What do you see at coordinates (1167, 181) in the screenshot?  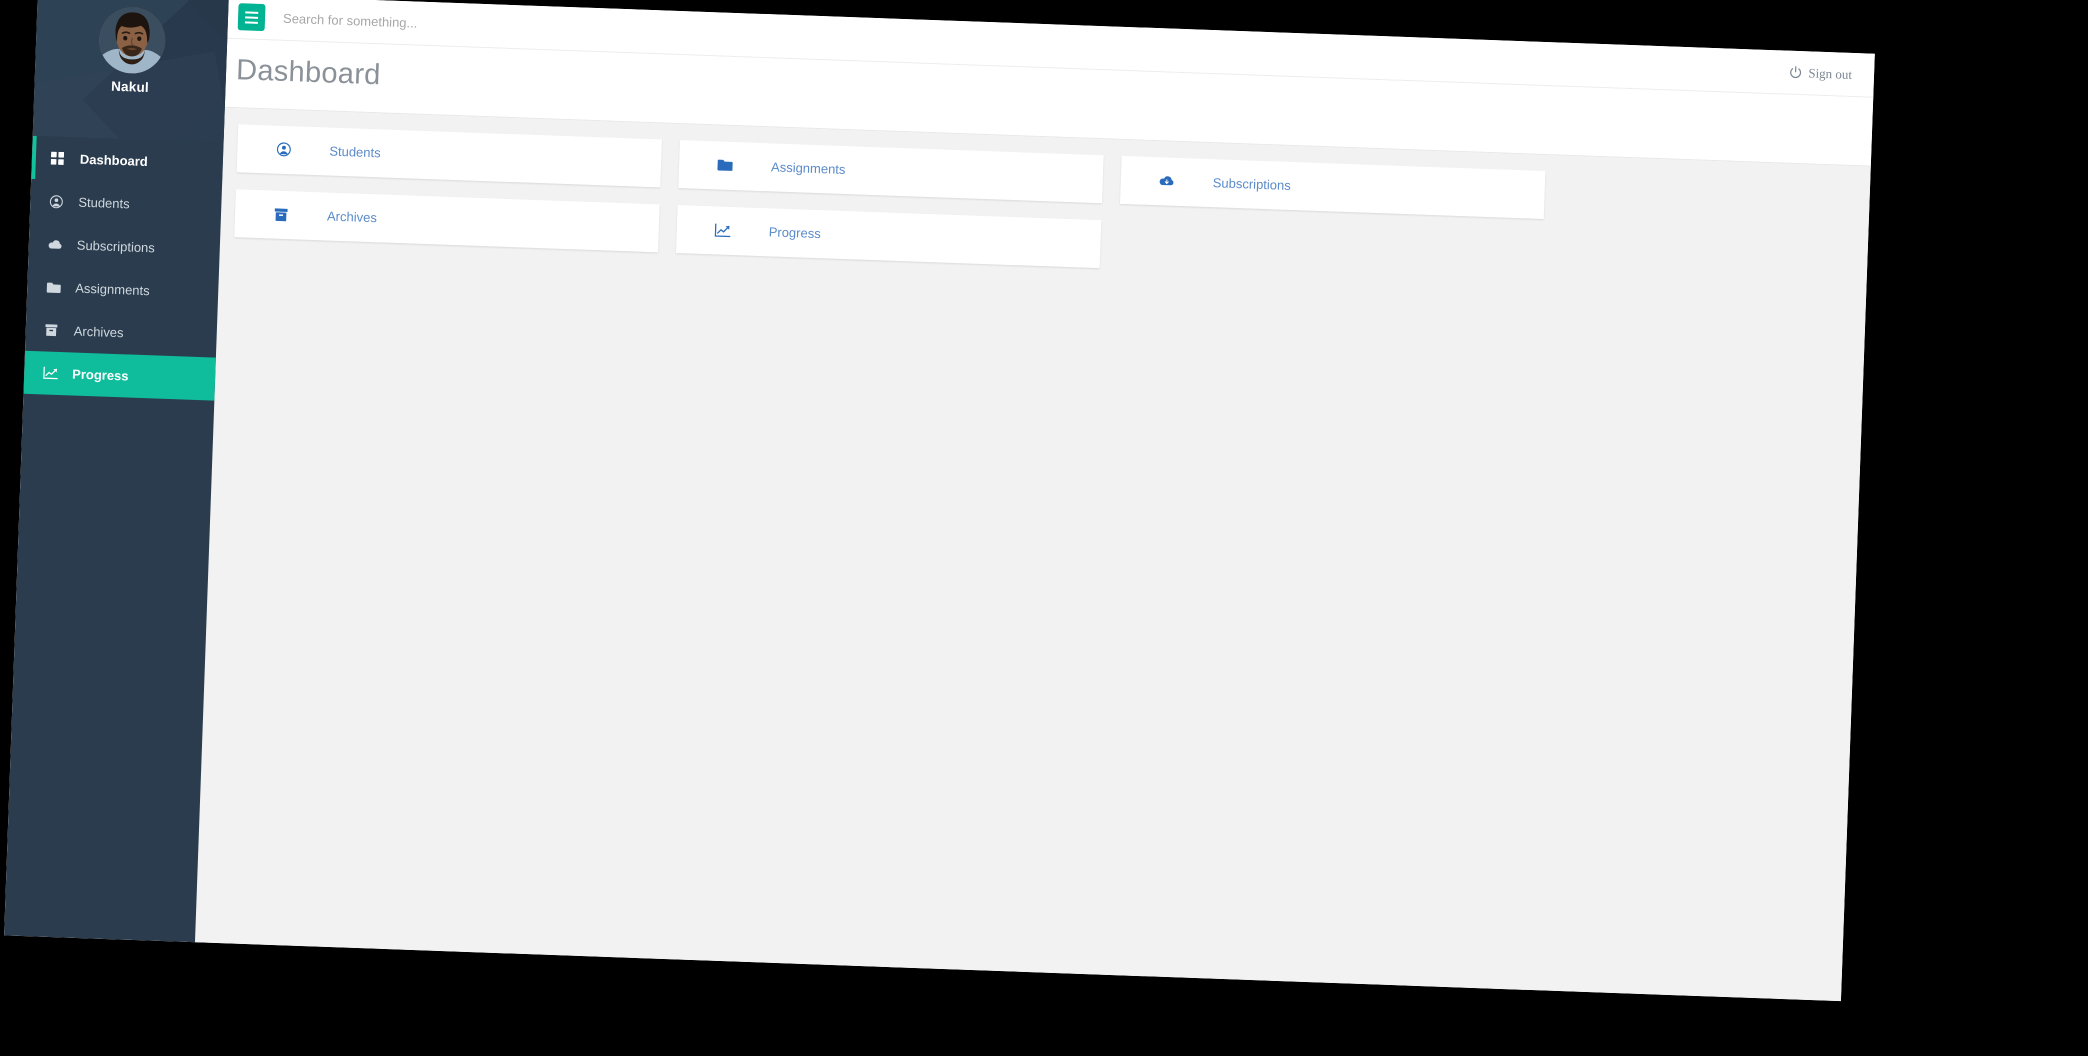 I see `cloud-download-icon` at bounding box center [1167, 181].